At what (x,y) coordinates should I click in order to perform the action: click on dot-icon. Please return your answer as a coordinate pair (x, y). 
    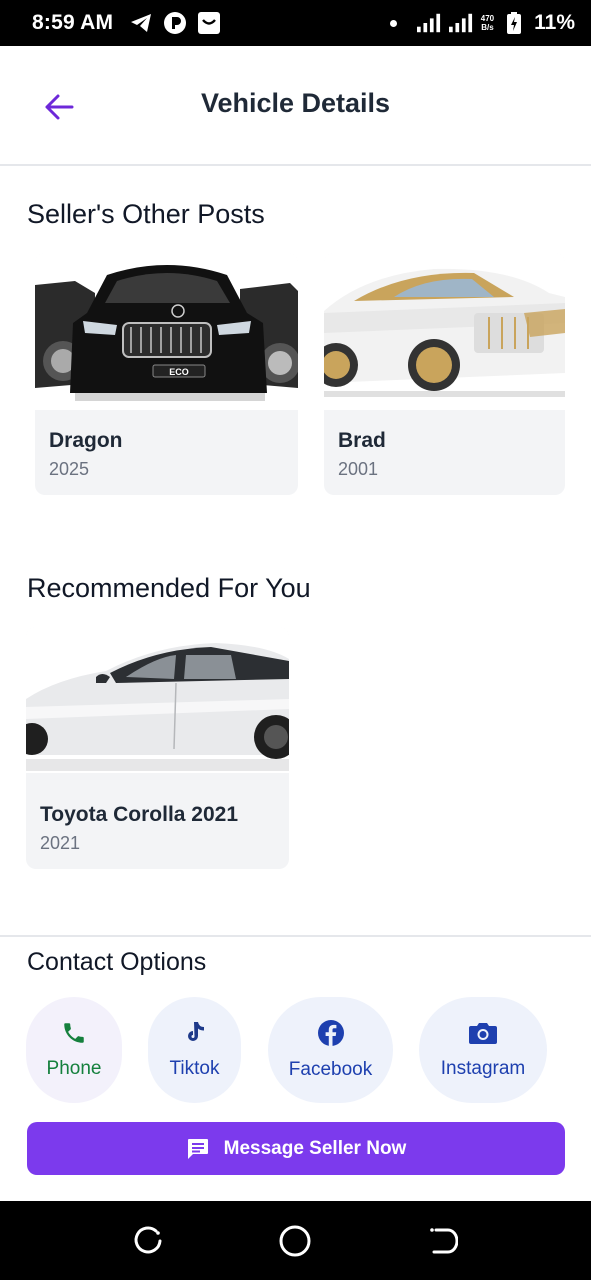
    Looking at the image, I should click on (393, 23).